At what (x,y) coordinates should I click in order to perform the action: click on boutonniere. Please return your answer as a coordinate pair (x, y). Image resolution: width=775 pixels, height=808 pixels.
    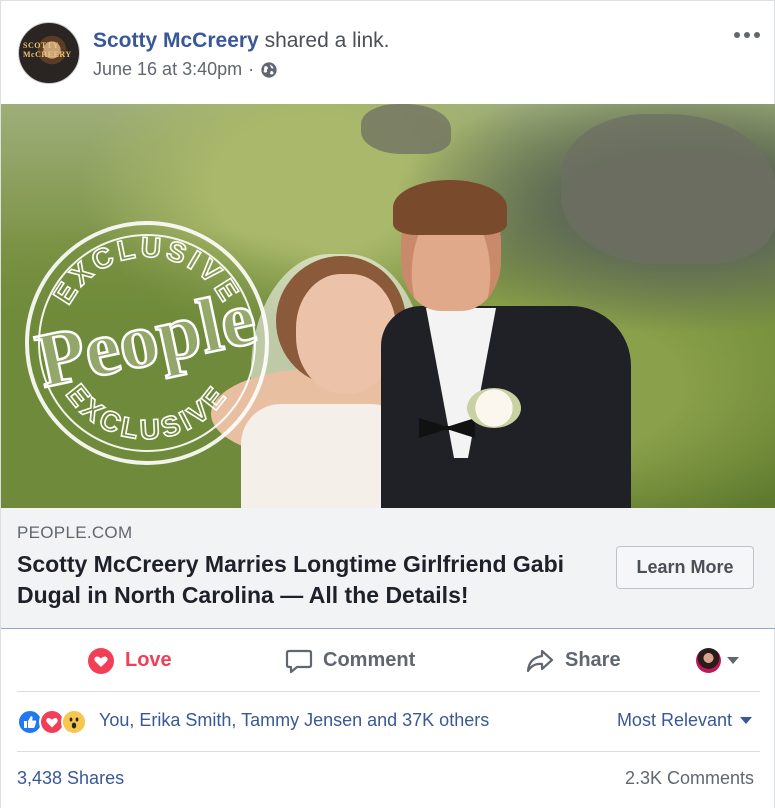
    Looking at the image, I should click on (494, 408).